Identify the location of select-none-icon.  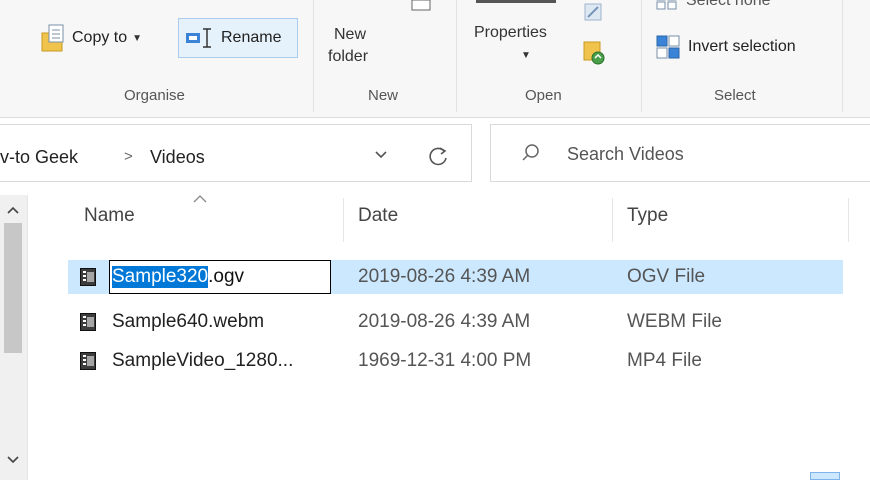
(666, 5).